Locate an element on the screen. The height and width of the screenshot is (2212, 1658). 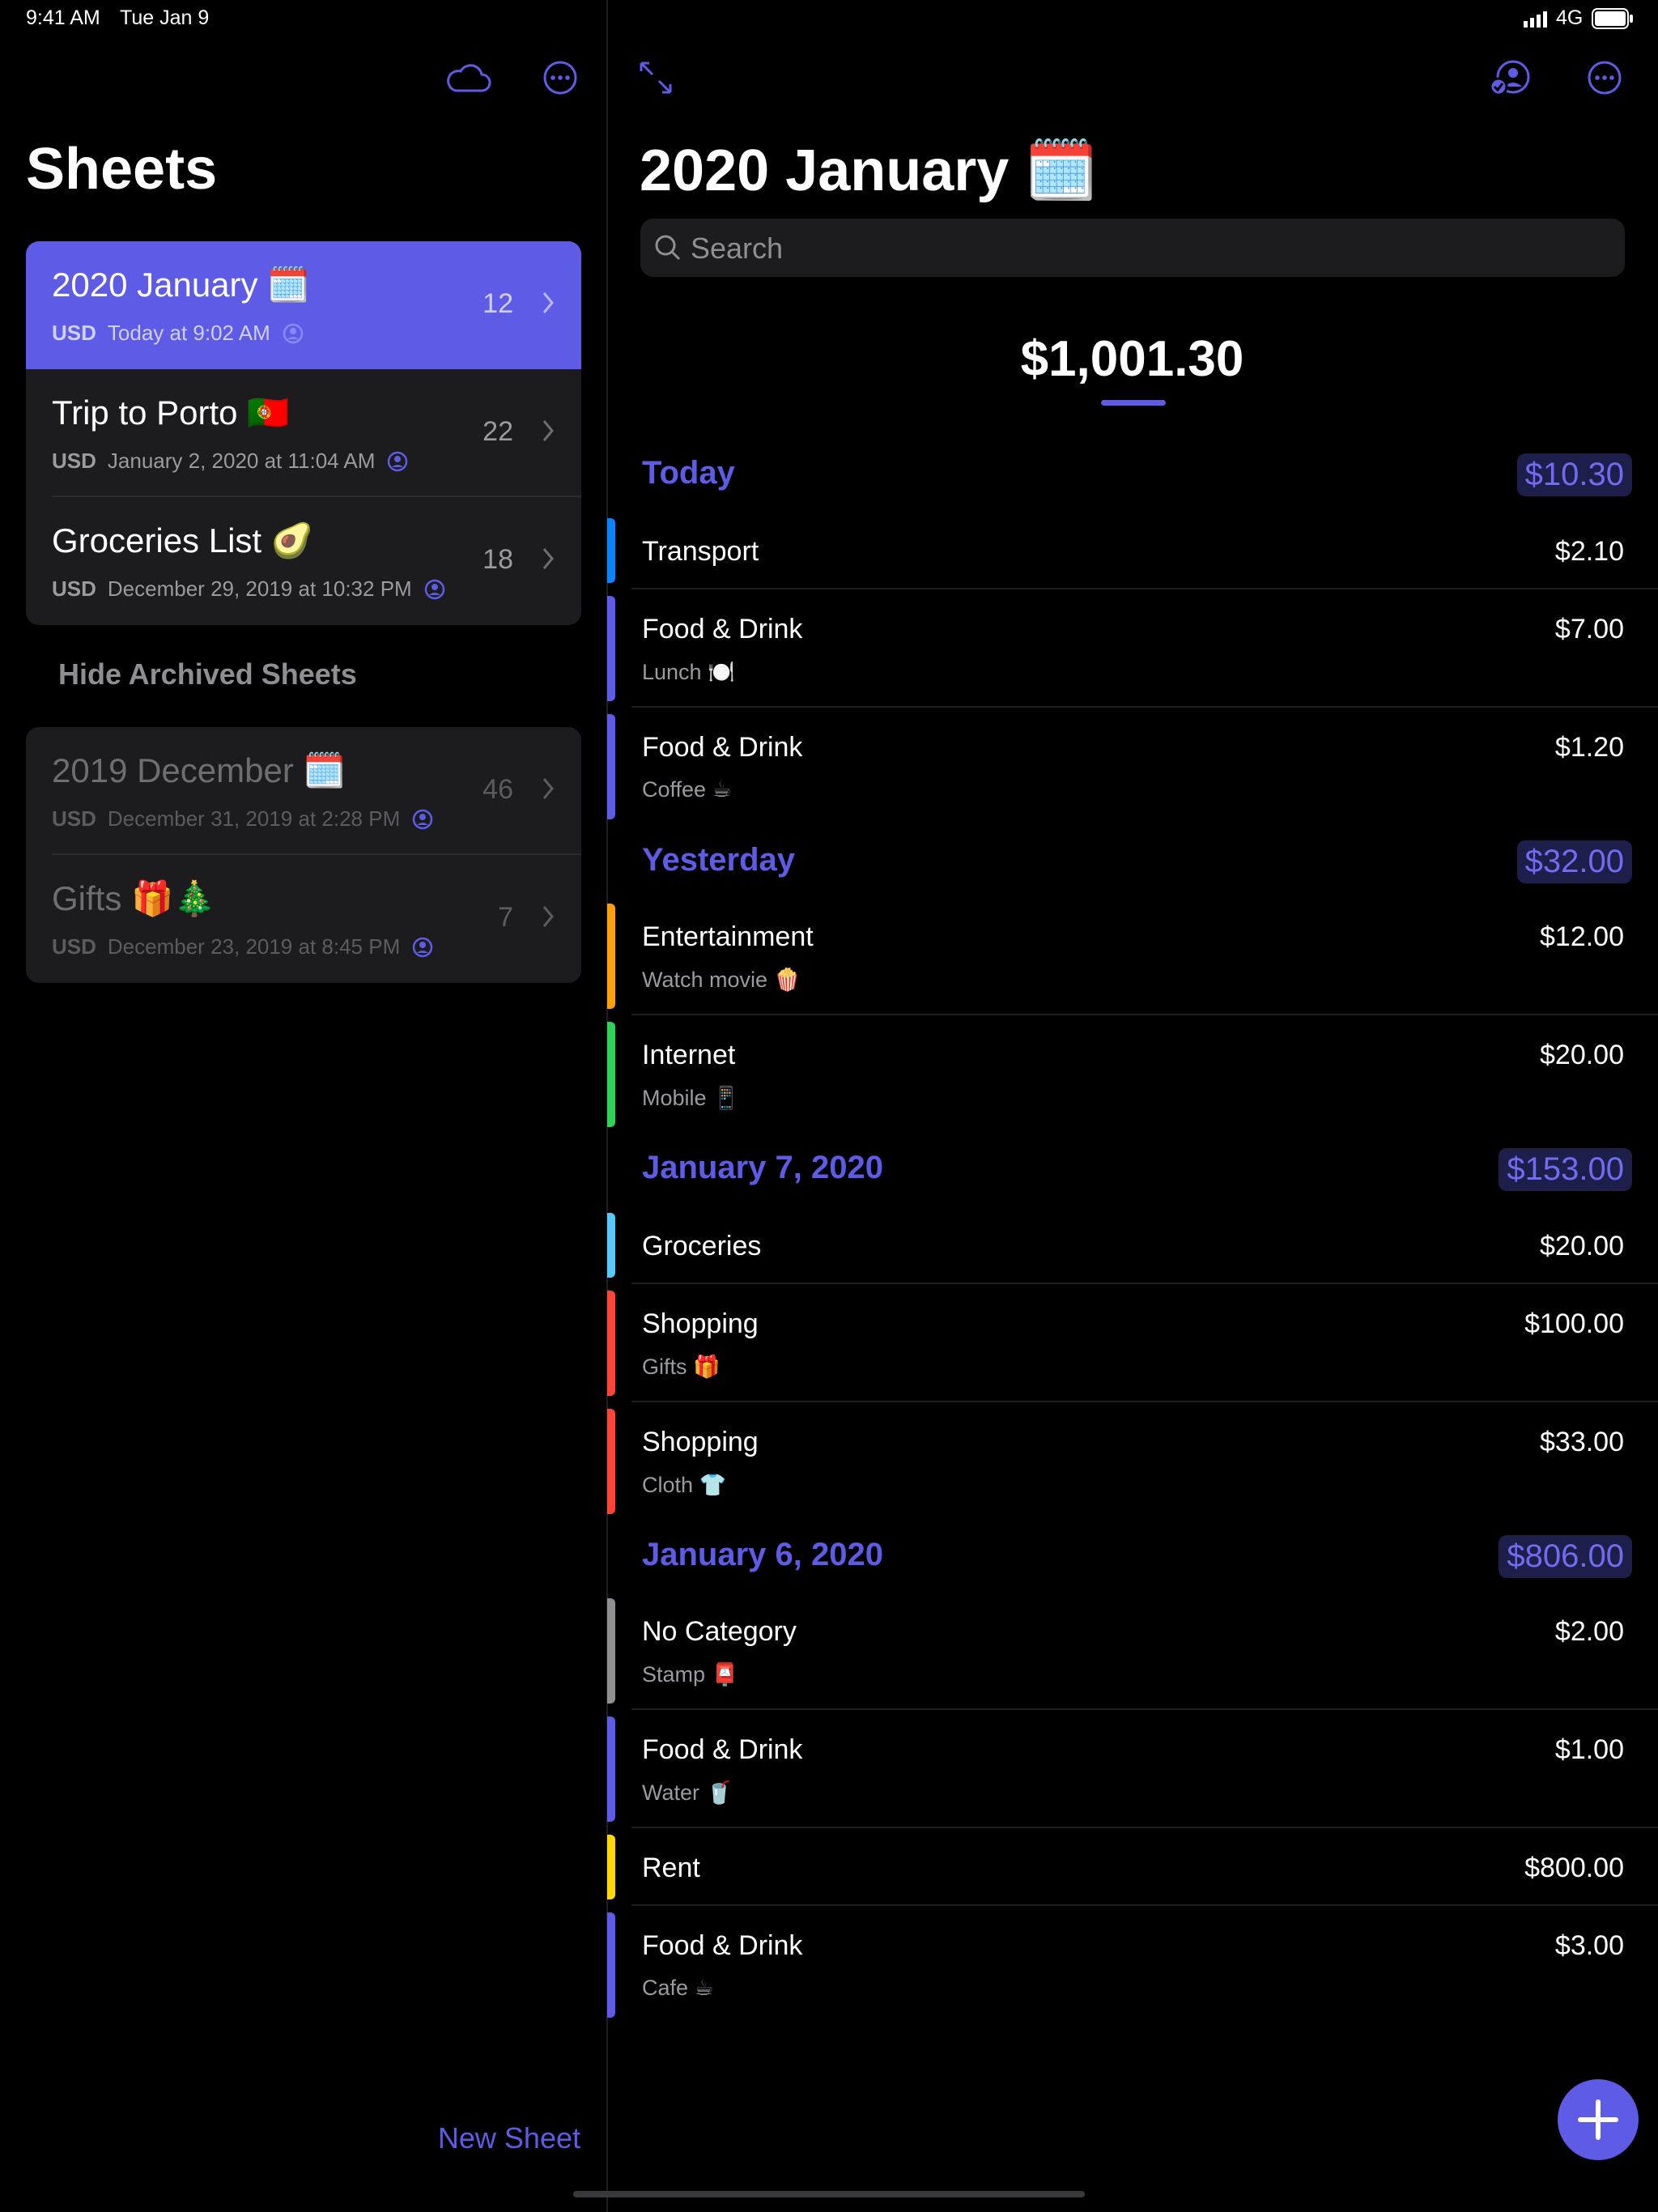
sheet-count: 7 is located at coordinates (505, 918).